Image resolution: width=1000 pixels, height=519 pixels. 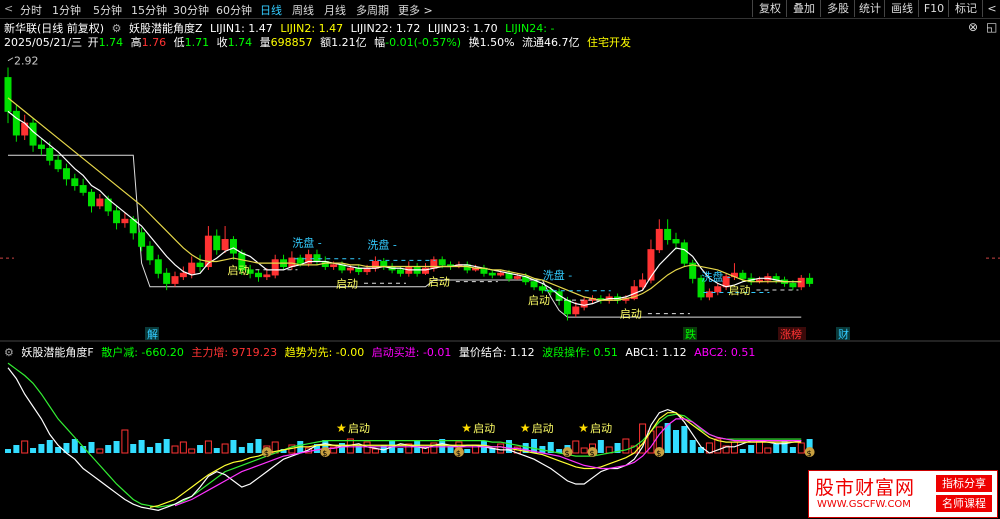 What do you see at coordinates (66, 10) in the screenshot?
I see `tab-1min: 1分钟` at bounding box center [66, 10].